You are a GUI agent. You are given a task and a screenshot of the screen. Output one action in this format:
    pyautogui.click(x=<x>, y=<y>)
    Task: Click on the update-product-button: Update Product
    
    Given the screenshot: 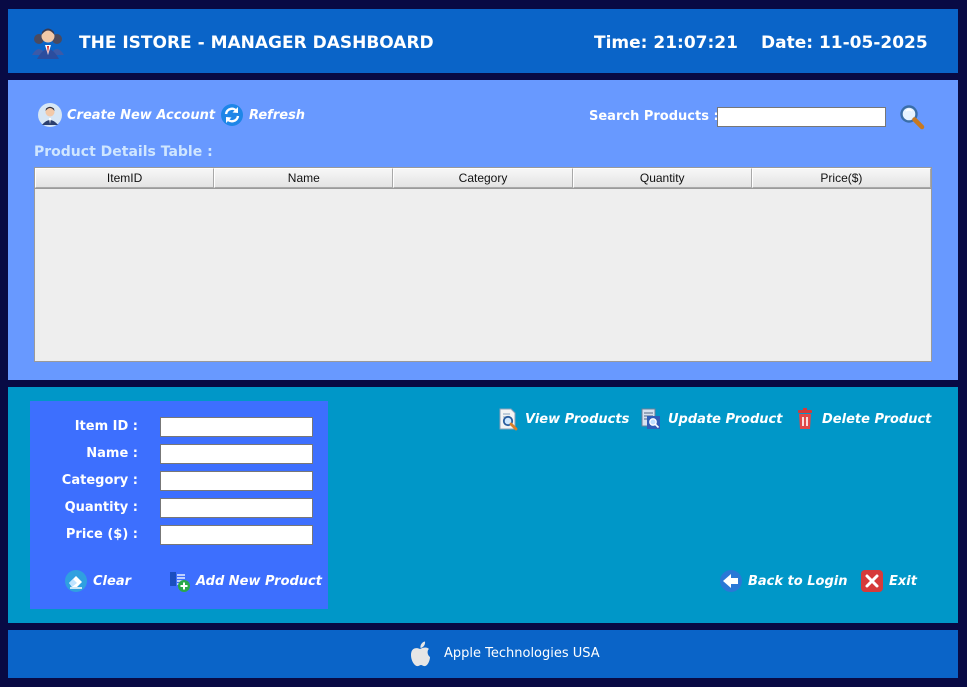 What is the action you would take?
    pyautogui.click(x=710, y=419)
    